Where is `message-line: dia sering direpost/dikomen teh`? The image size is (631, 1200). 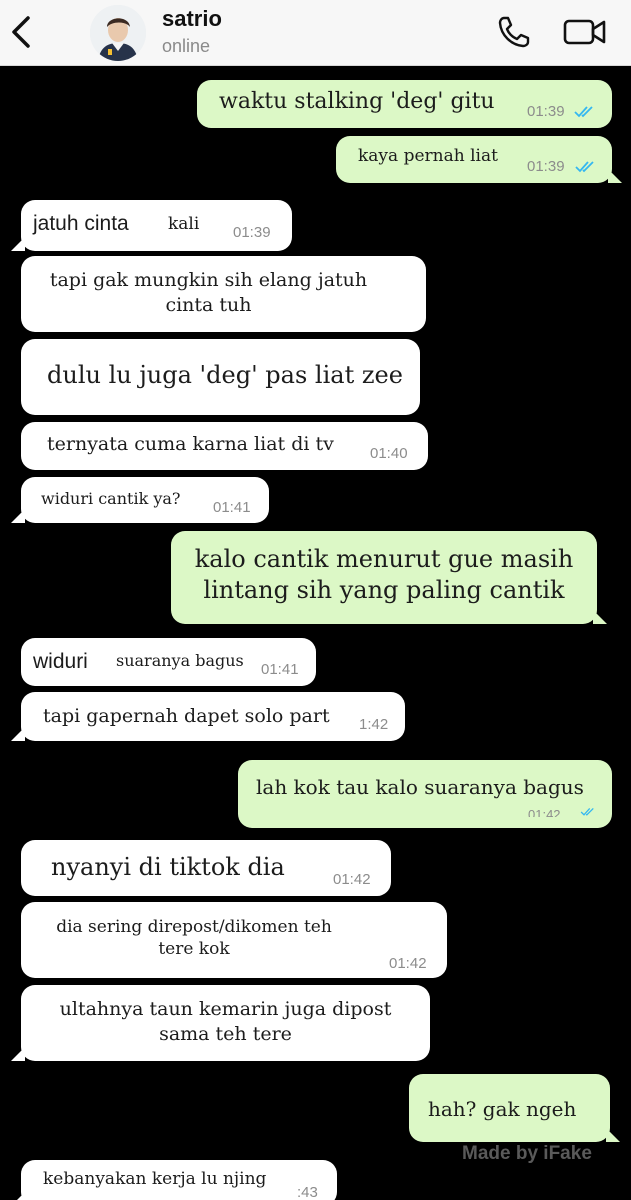
message-line: dia sering direpost/dikomen teh is located at coordinates (194, 927).